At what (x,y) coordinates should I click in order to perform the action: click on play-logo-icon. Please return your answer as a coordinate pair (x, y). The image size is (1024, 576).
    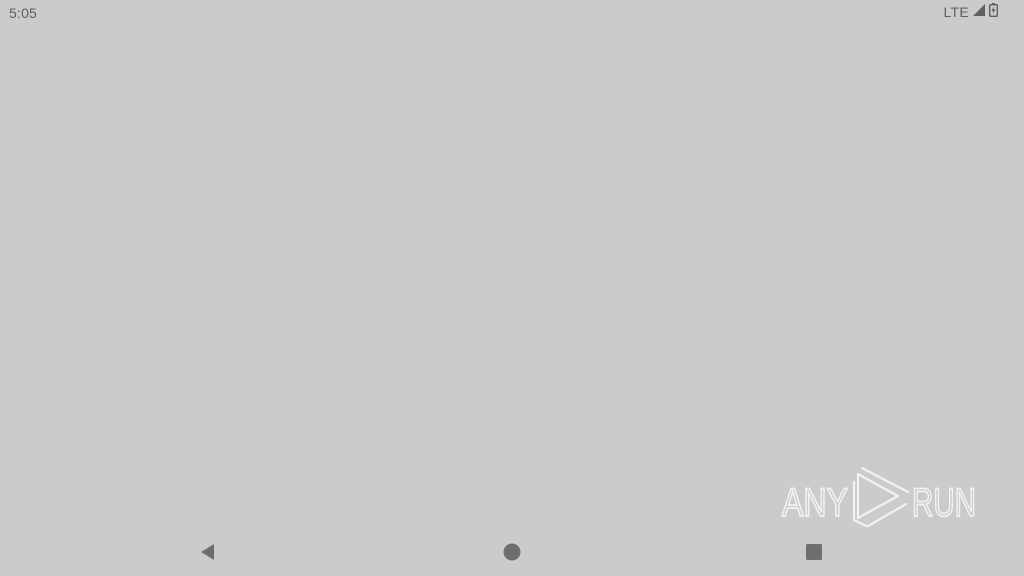
    Looking at the image, I should click on (881, 497).